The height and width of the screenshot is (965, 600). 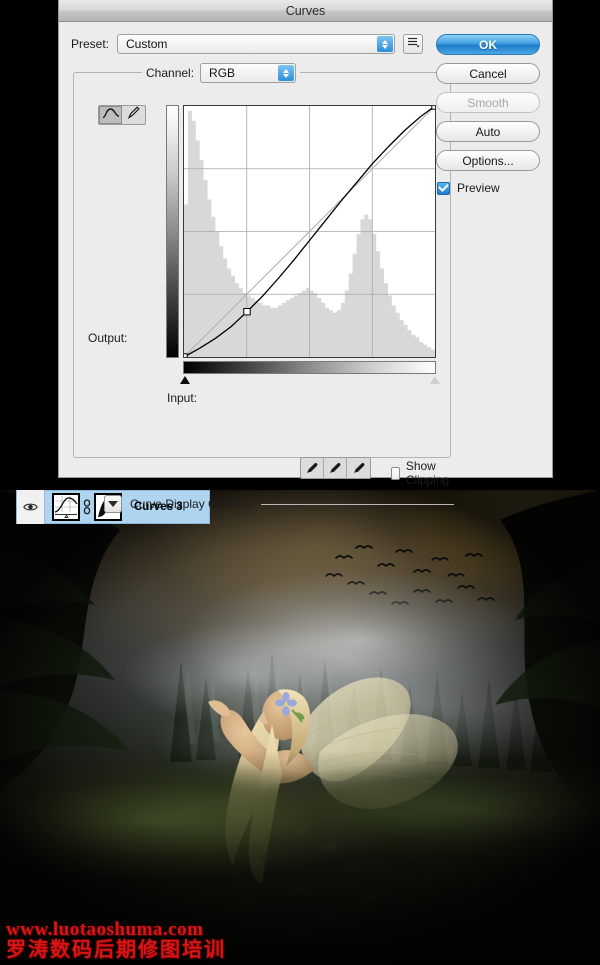 I want to click on gray-point-eyedropper, so click(x=335, y=468).